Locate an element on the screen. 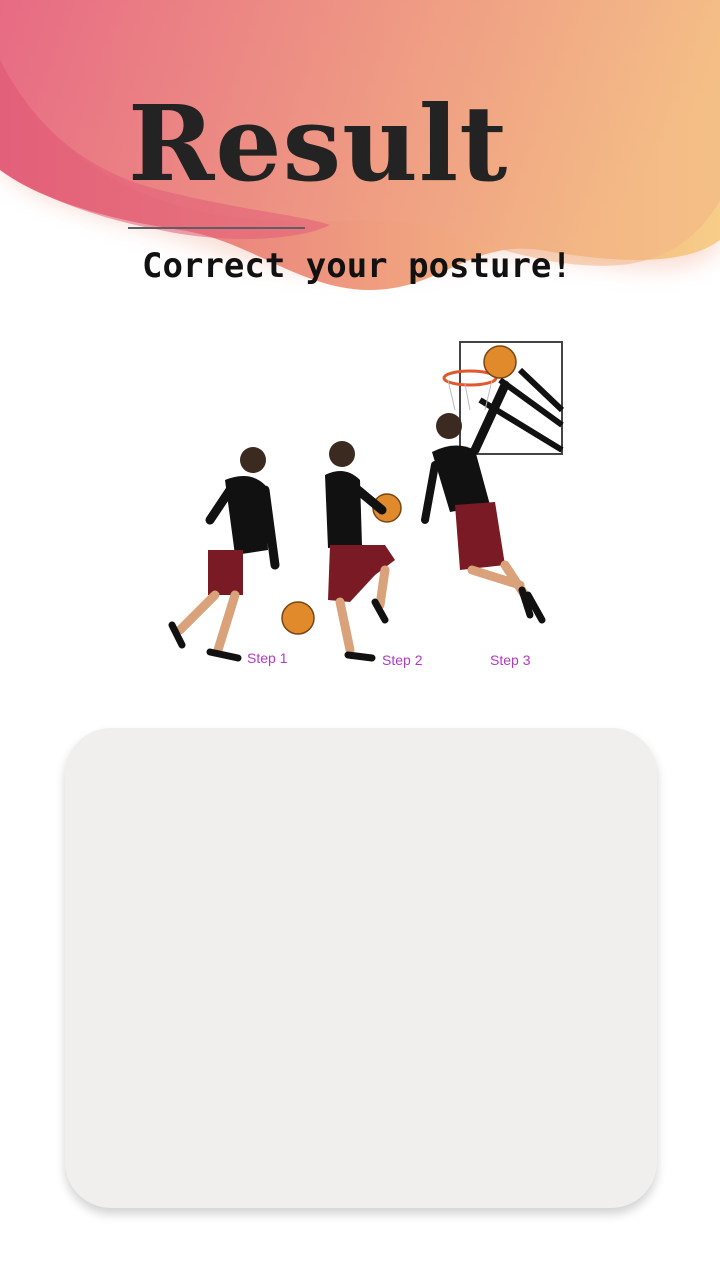 This screenshot has width=720, height=1280. step-2-label: Step 2 is located at coordinates (402, 660).